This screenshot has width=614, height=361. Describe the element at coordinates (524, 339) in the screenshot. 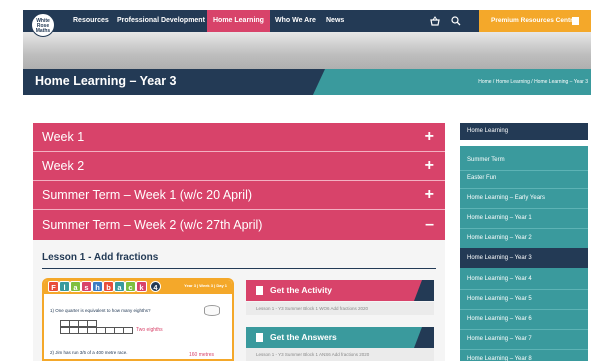

I see `sidebar-item-year-7: Home Learning – Year 7` at that location.